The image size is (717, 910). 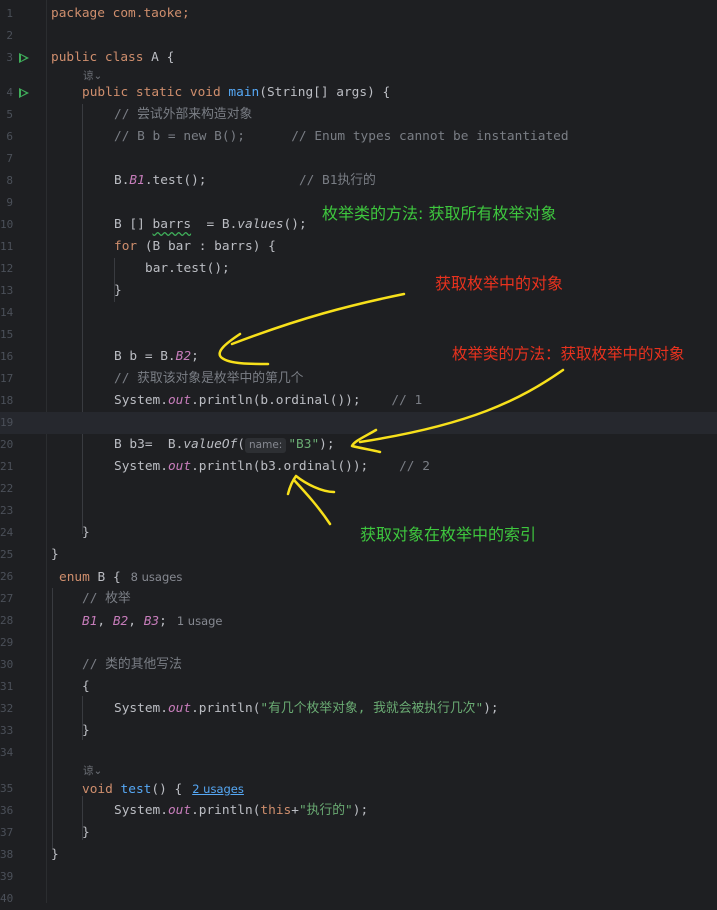 I want to click on code-text: A {, so click(x=159, y=57).